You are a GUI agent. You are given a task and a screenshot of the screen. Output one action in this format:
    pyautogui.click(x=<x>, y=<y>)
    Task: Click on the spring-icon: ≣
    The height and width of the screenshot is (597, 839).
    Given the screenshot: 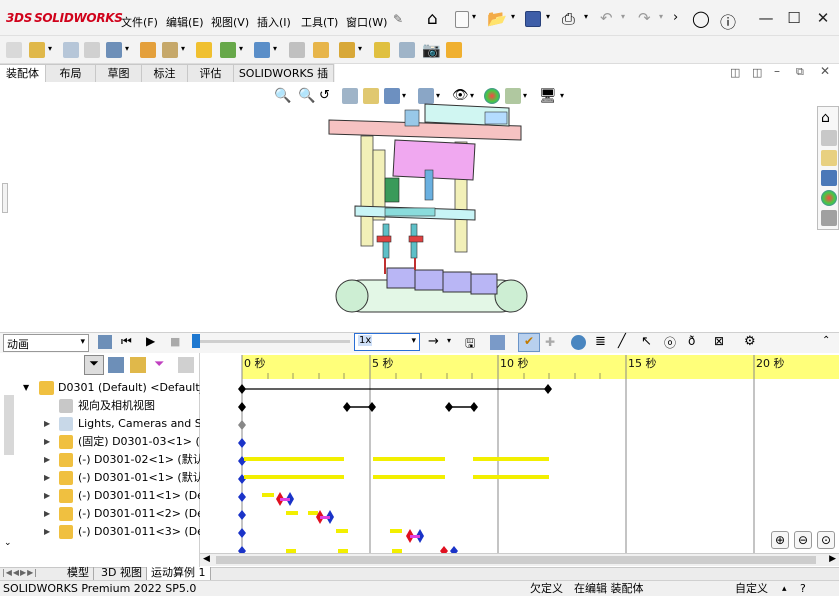 What is the action you would take?
    pyautogui.click(x=600, y=341)
    